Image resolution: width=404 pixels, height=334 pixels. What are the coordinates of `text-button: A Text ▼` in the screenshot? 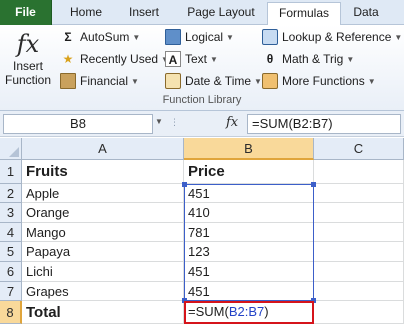 It's located at (191, 59).